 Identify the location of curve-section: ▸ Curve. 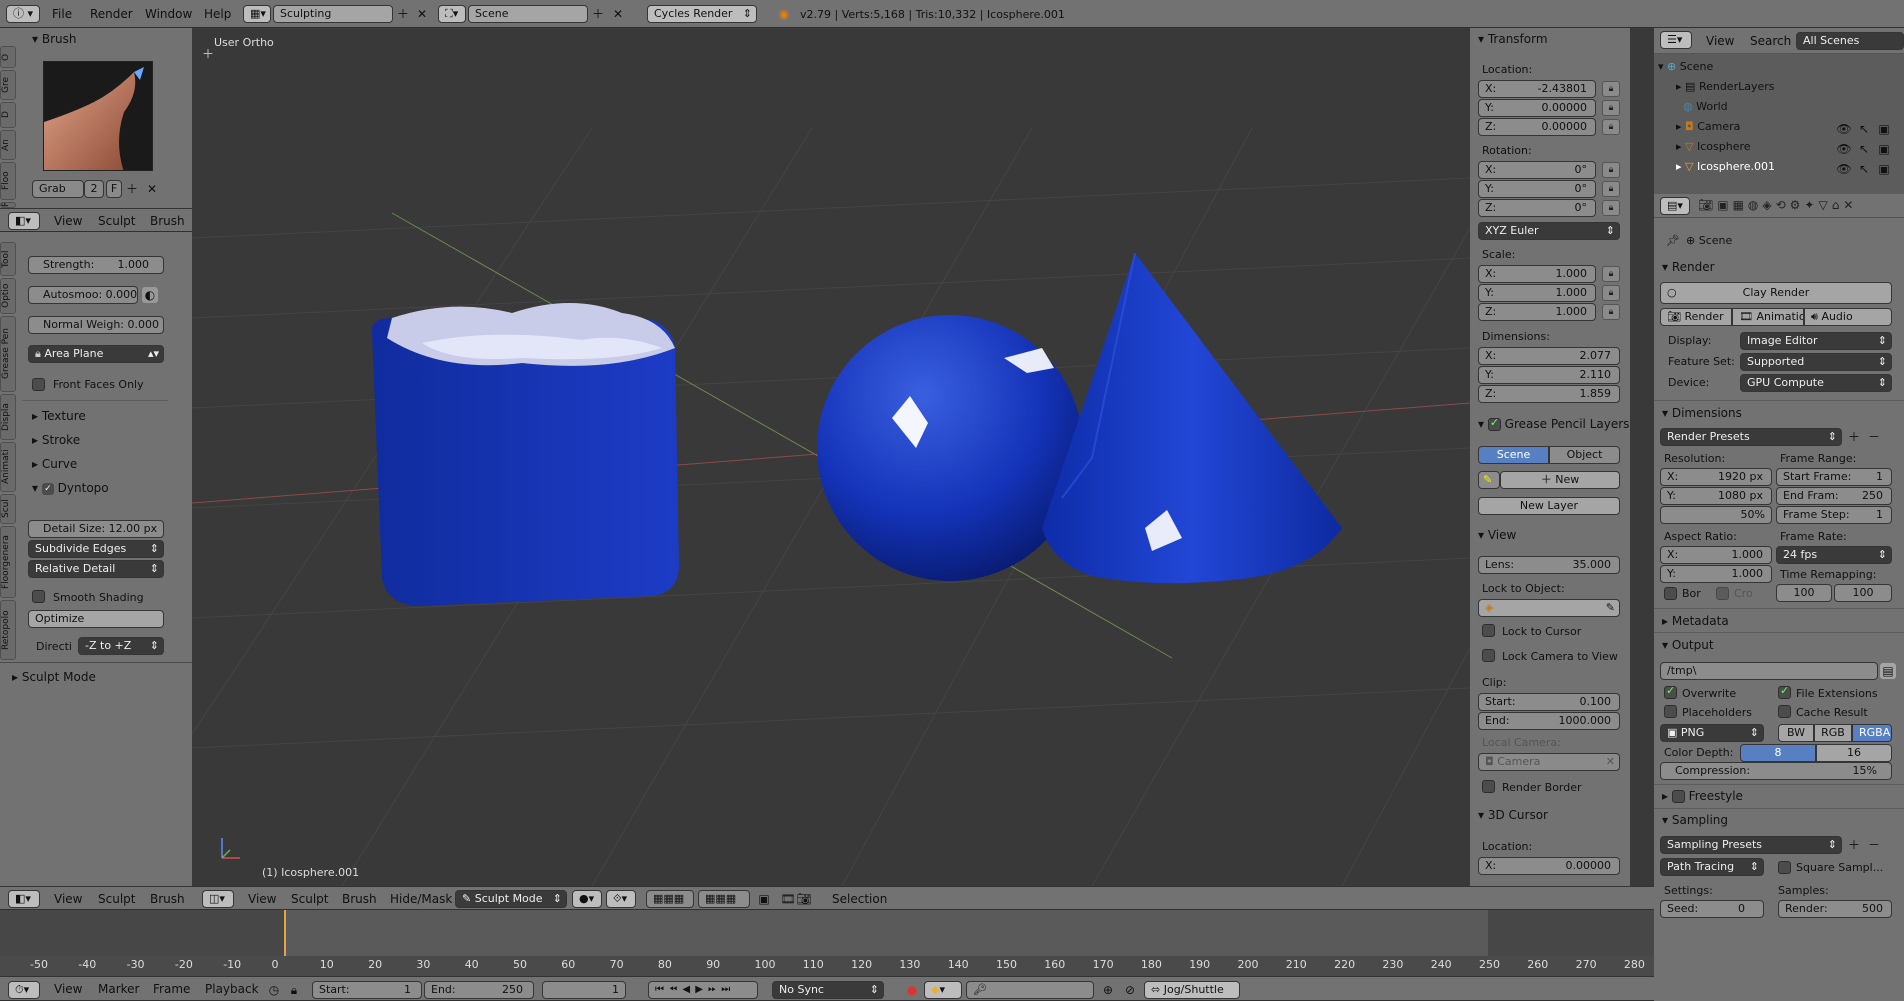
(54, 464).